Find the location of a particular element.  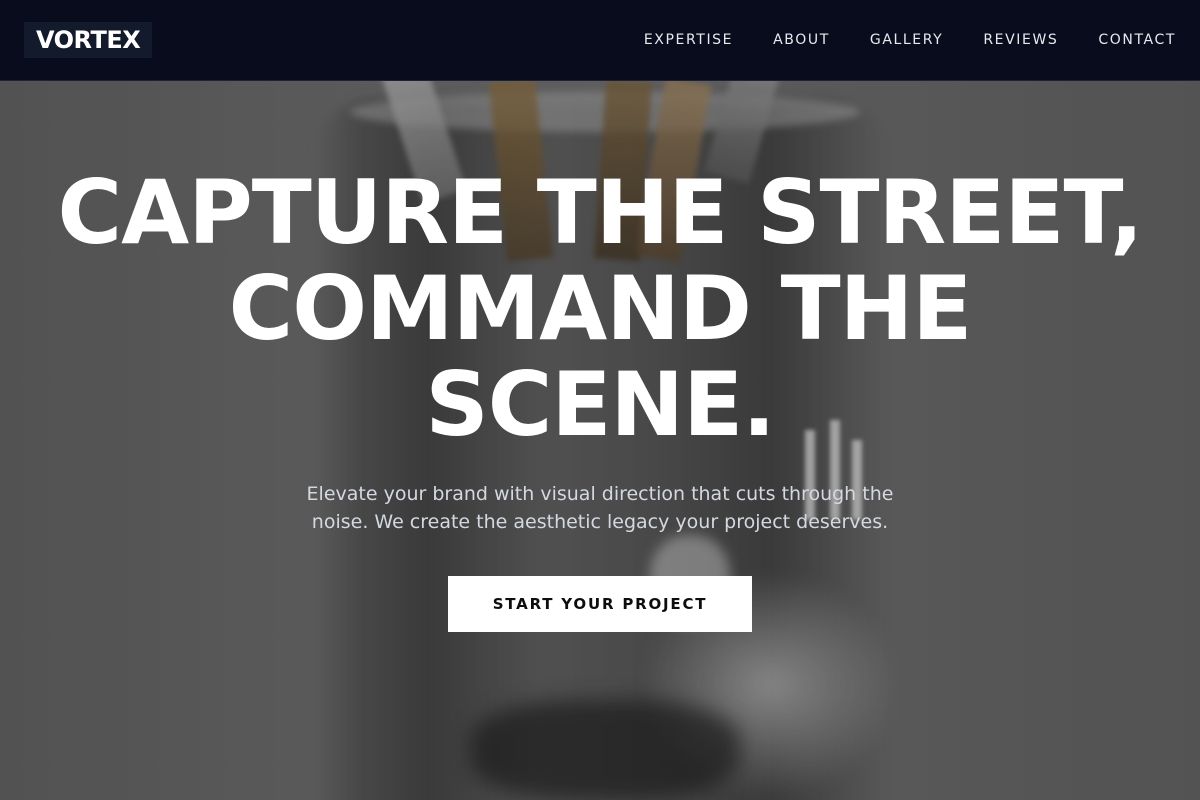

start-project-button: START YOUR PROJECT is located at coordinates (600, 604).